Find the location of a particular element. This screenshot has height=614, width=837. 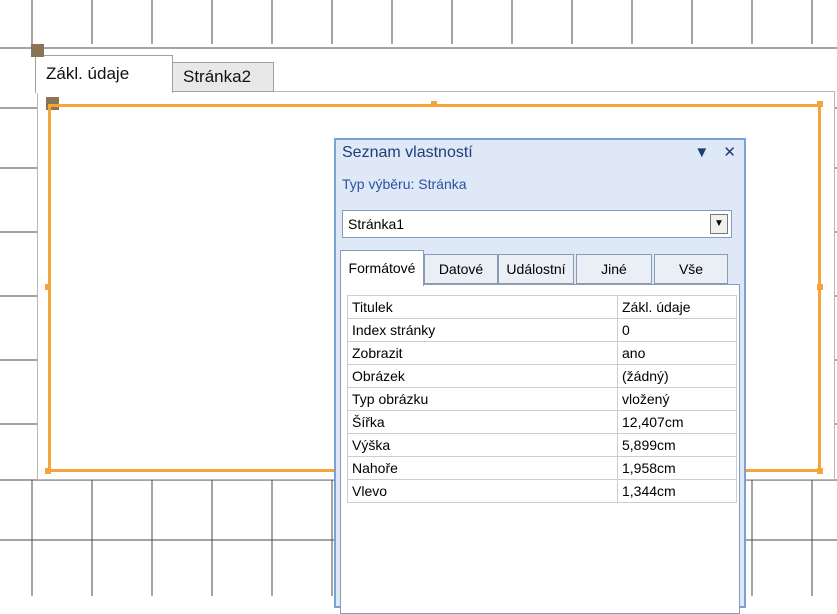

property-row: Typ obrázku vložený is located at coordinates (542, 399).